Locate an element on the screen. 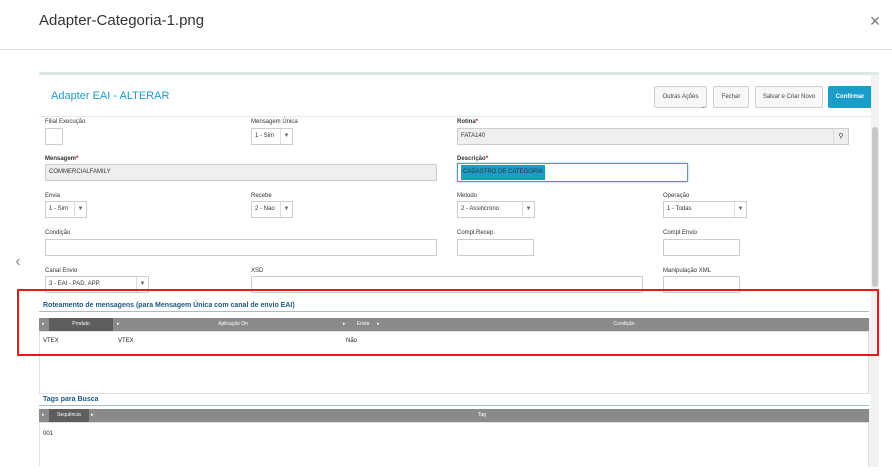 Image resolution: width=892 pixels, height=475 pixels. operacao-value: 1 - Todas is located at coordinates (679, 209).